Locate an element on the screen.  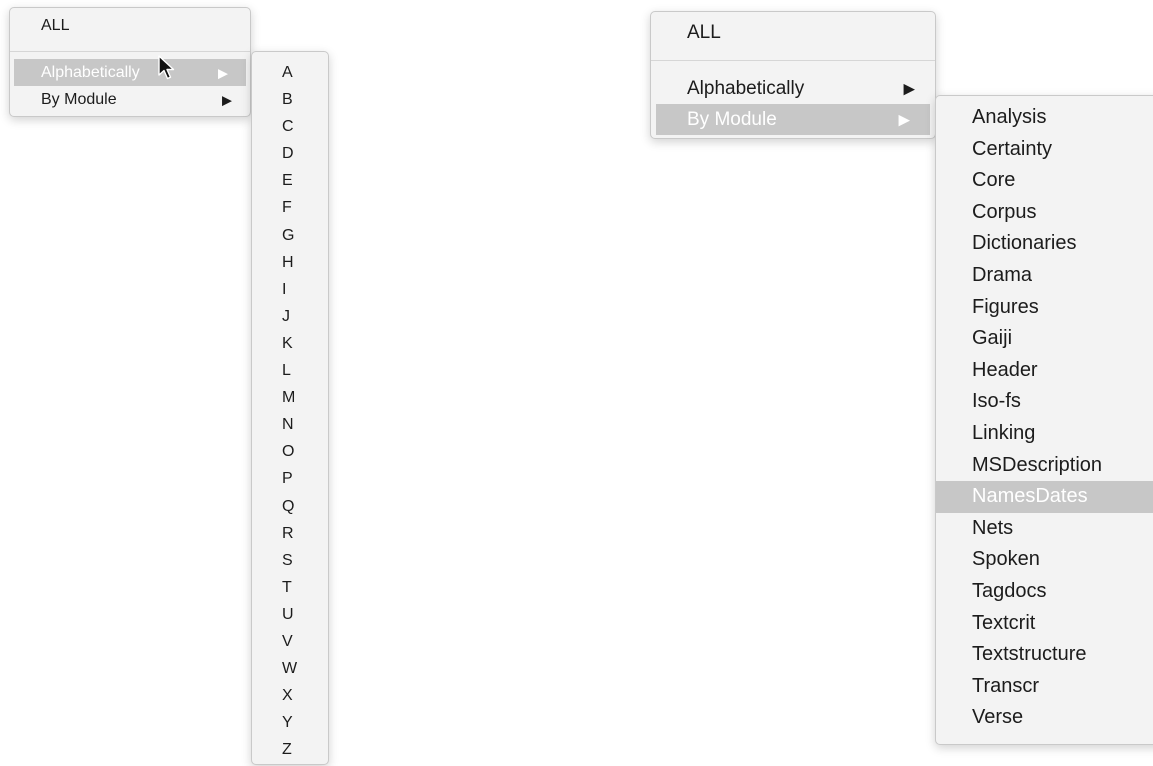
letter-submenu-item: D is located at coordinates (290, 153).